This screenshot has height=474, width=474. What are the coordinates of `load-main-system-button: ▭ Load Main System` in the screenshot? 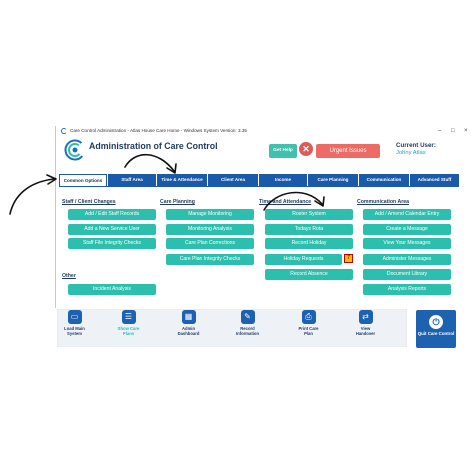 It's located at (74, 328).